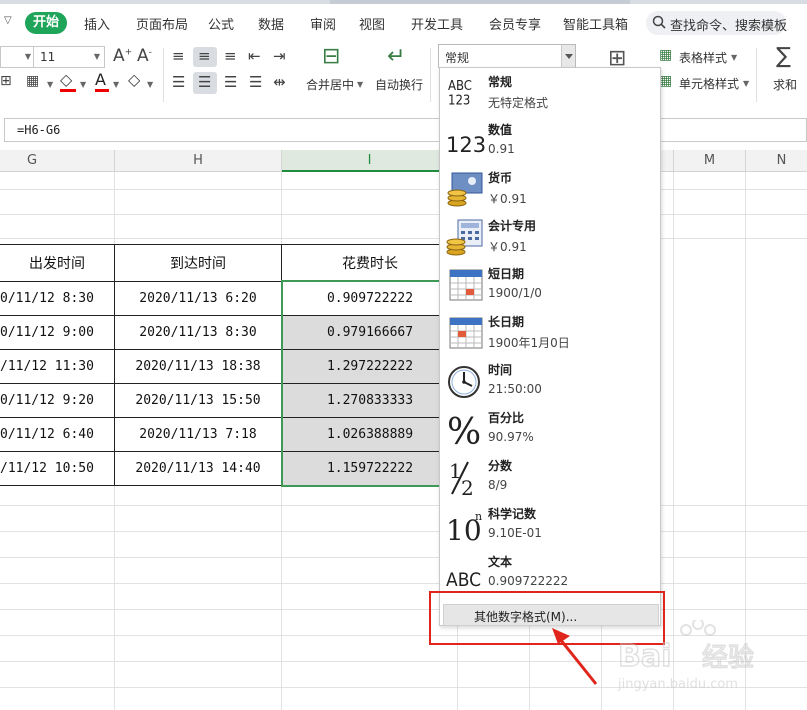 The height and width of the screenshot is (710, 807). What do you see at coordinates (256, 83) in the screenshot?
I see `justify-button: ☰` at bounding box center [256, 83].